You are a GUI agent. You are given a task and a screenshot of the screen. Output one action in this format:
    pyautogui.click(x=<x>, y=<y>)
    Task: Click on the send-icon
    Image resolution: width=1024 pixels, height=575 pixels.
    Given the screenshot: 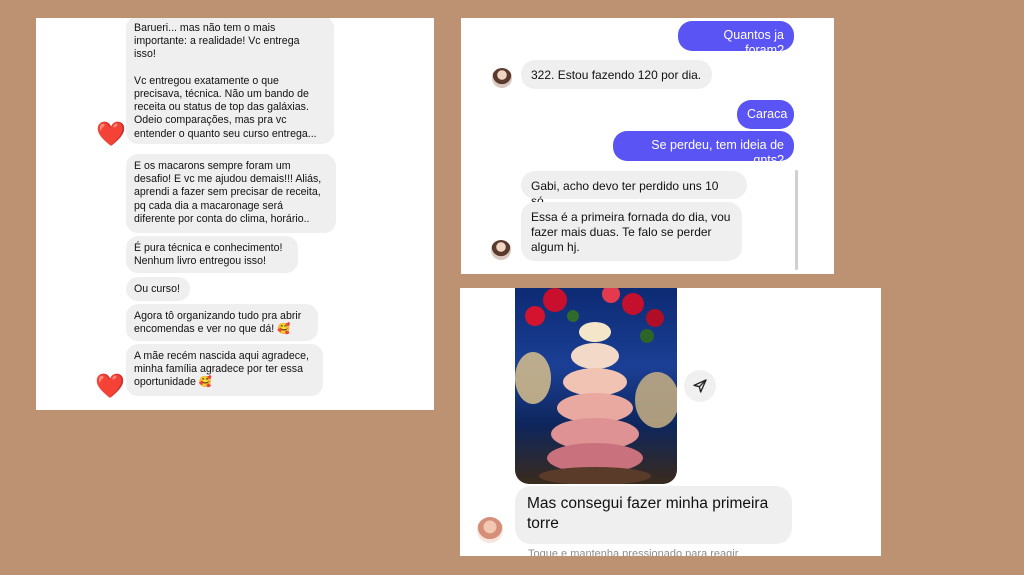 What is the action you would take?
    pyautogui.click(x=700, y=386)
    